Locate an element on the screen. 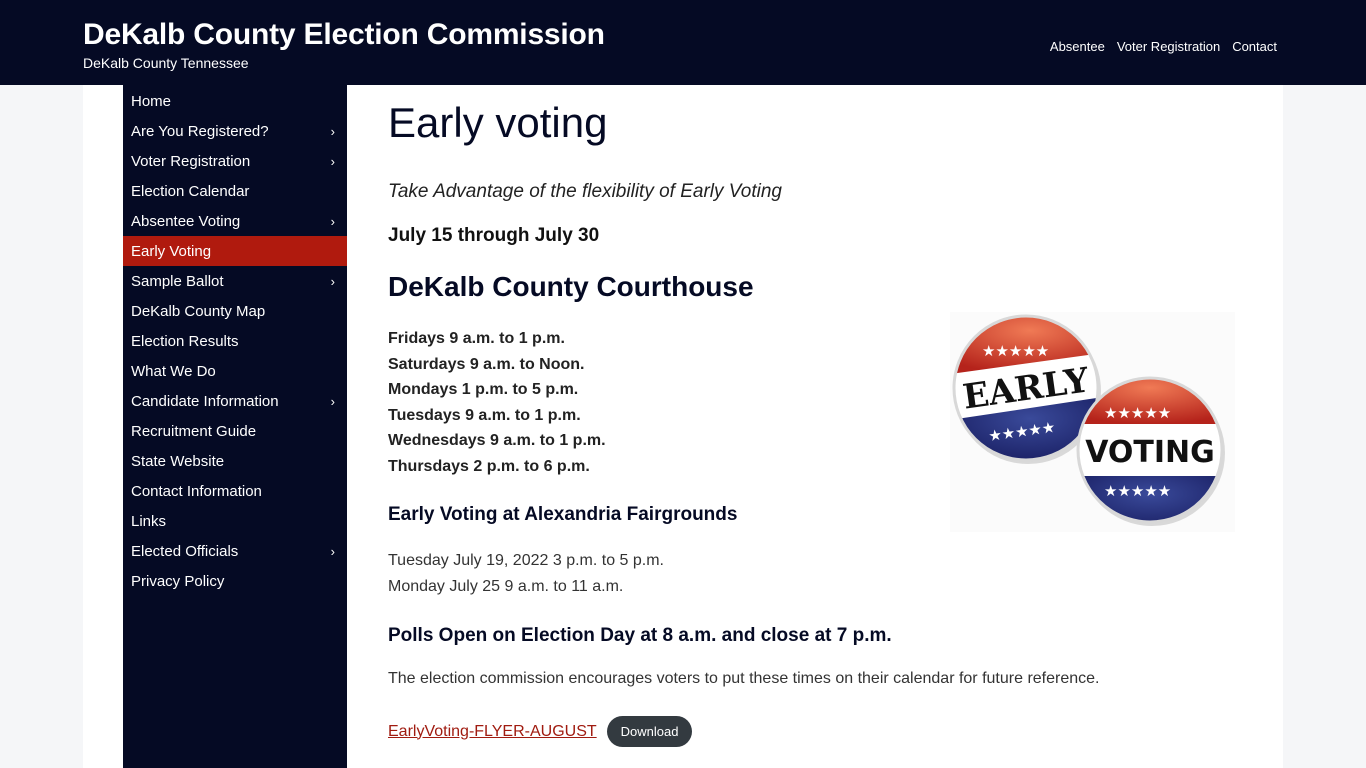 The width and height of the screenshot is (1366, 768). sidebar-item-sample-ballot: Sample Ballot › is located at coordinates (235, 281).